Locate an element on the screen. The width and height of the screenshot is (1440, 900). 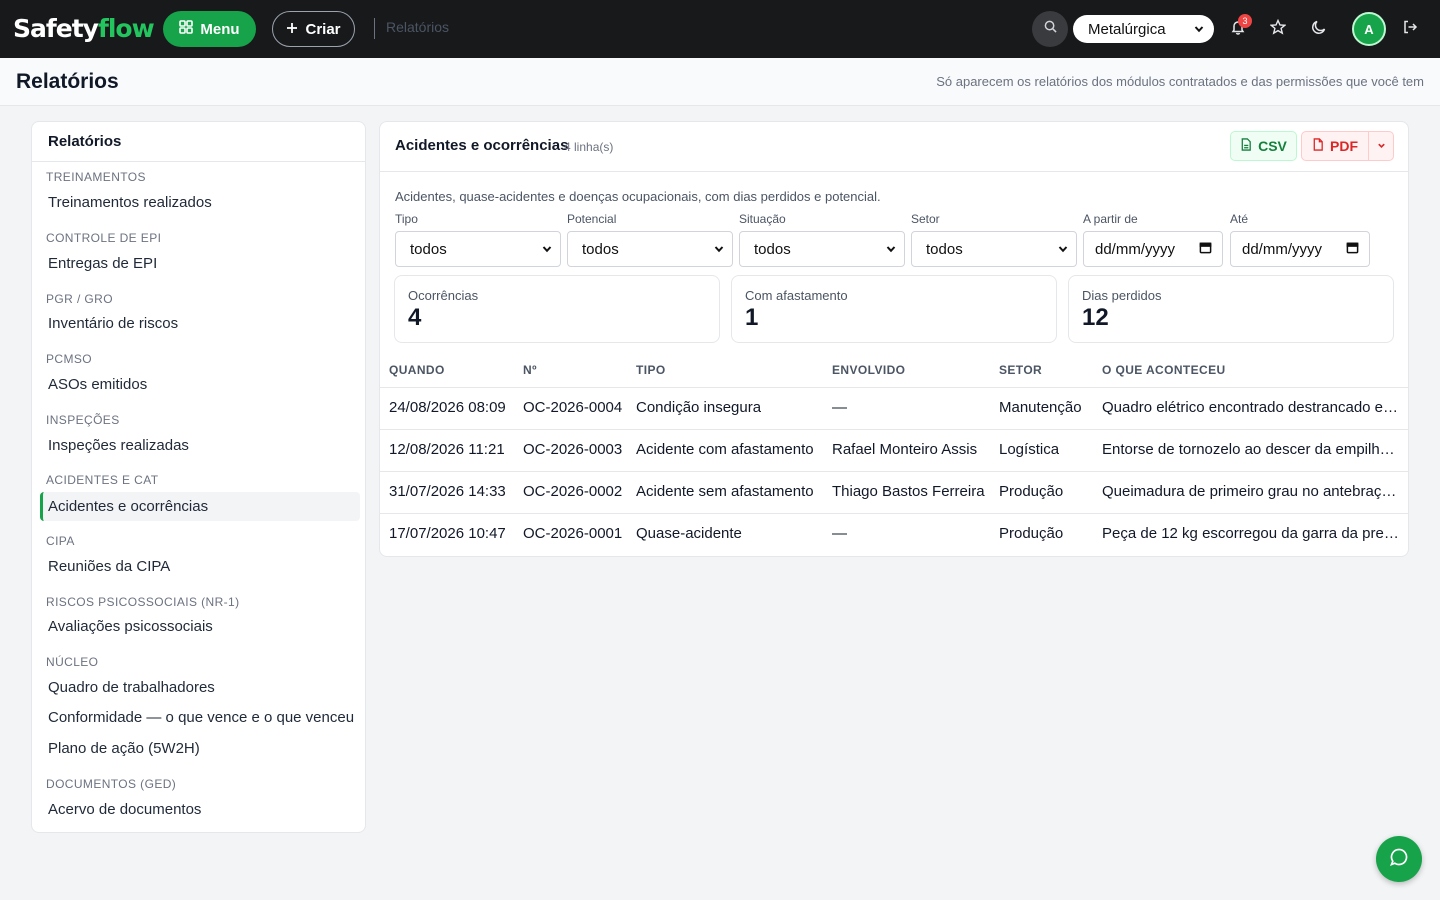
cell-setor: Manutenção is located at coordinates (1040, 407).